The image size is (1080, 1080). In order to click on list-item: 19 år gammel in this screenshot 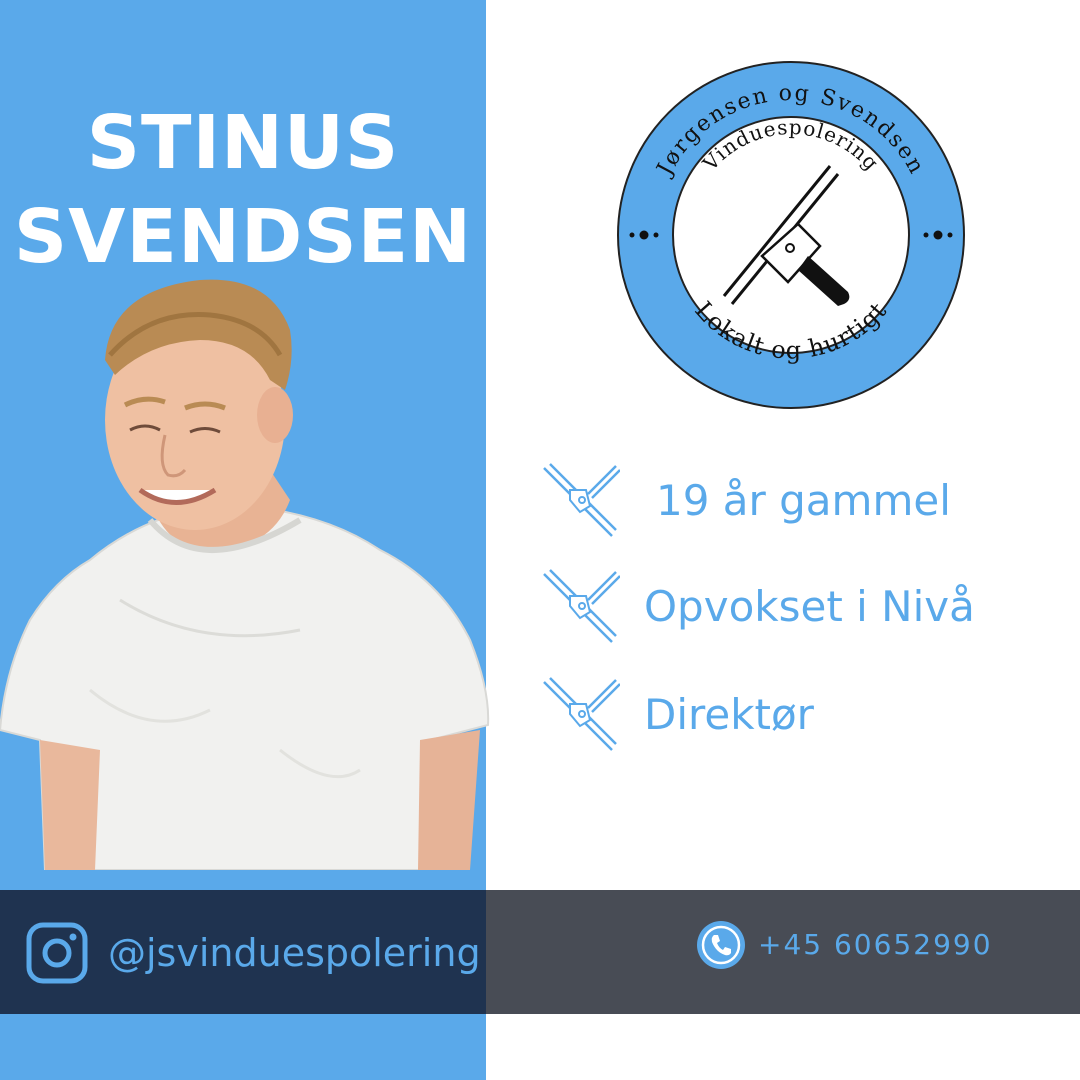, I will do `click(800, 500)`.